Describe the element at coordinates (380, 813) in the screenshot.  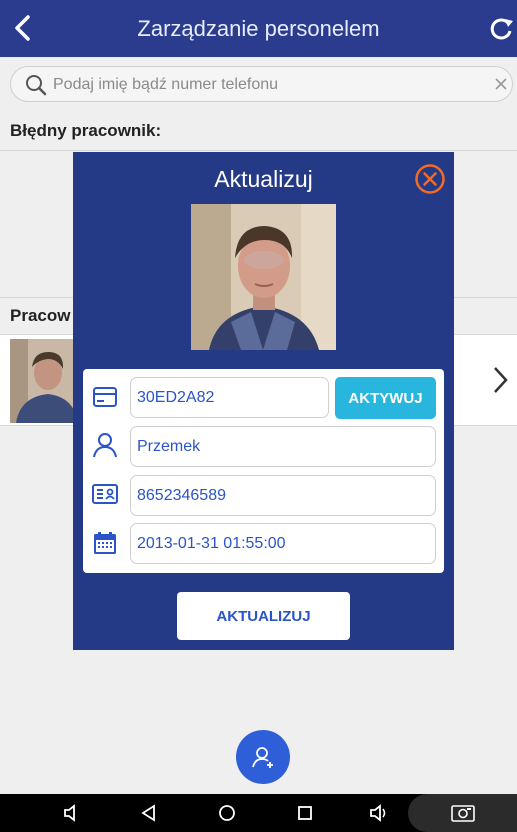
I see `volume-up-icon` at that location.